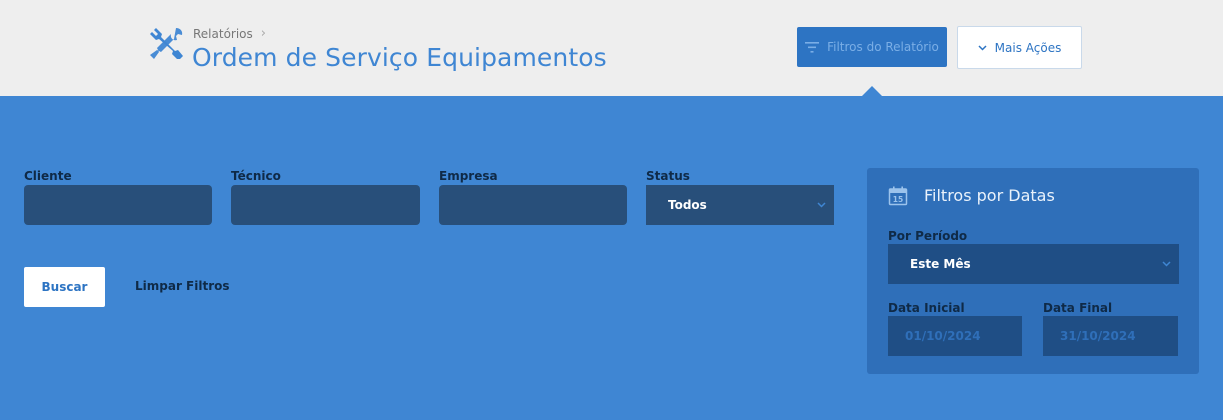 Image resolution: width=1223 pixels, height=420 pixels. What do you see at coordinates (926, 308) in the screenshot?
I see `data-inicial-label: Data Inicial` at bounding box center [926, 308].